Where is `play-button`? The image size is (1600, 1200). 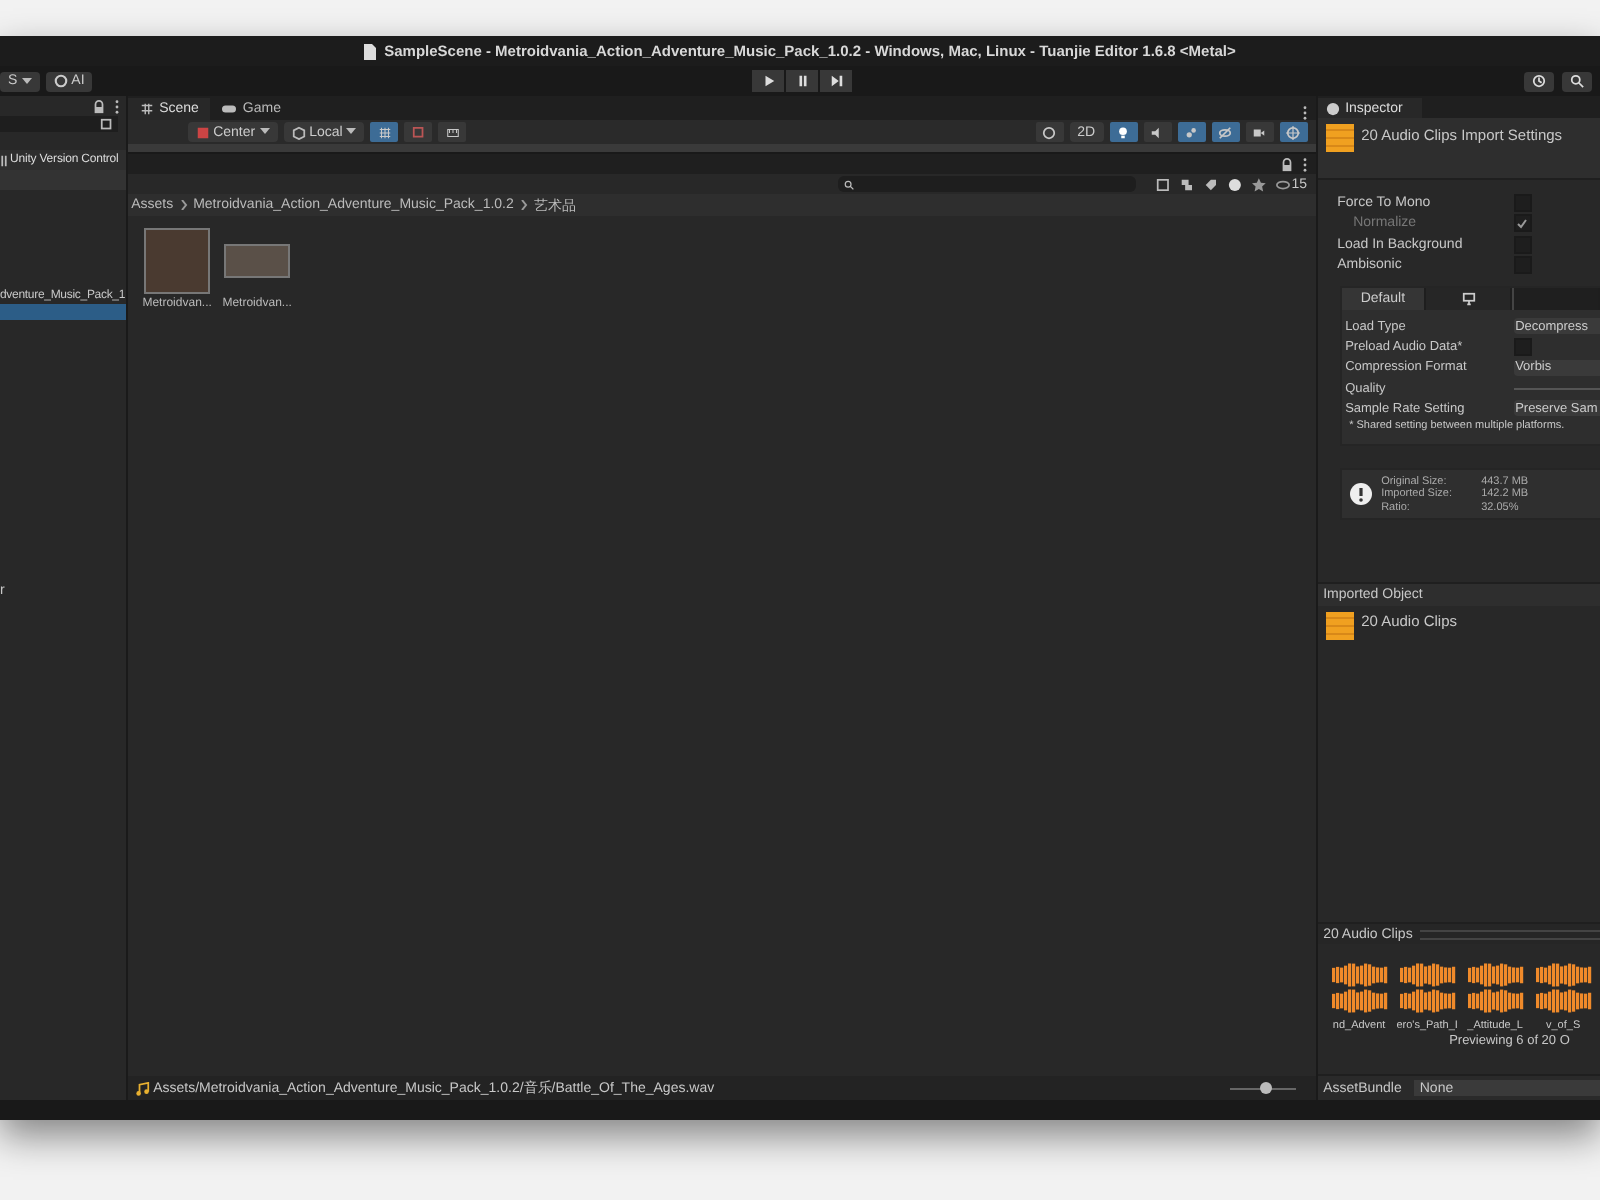
play-button is located at coordinates (768, 81).